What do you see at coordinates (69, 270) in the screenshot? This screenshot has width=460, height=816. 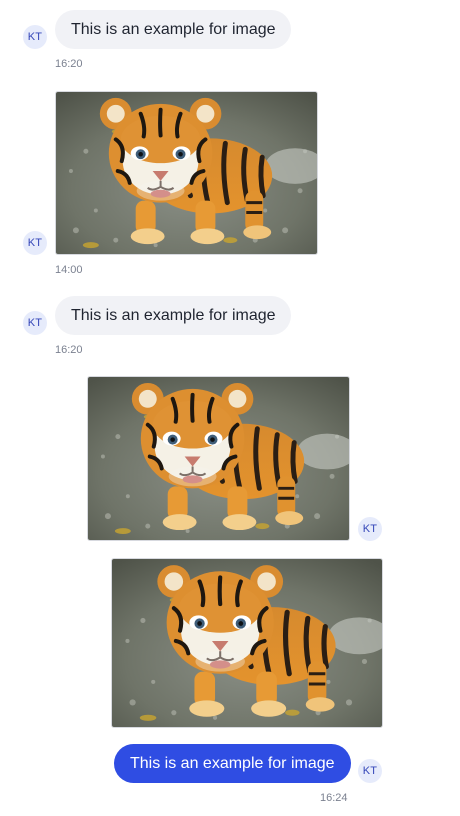 I see `message-timestamp: 14:00` at bounding box center [69, 270].